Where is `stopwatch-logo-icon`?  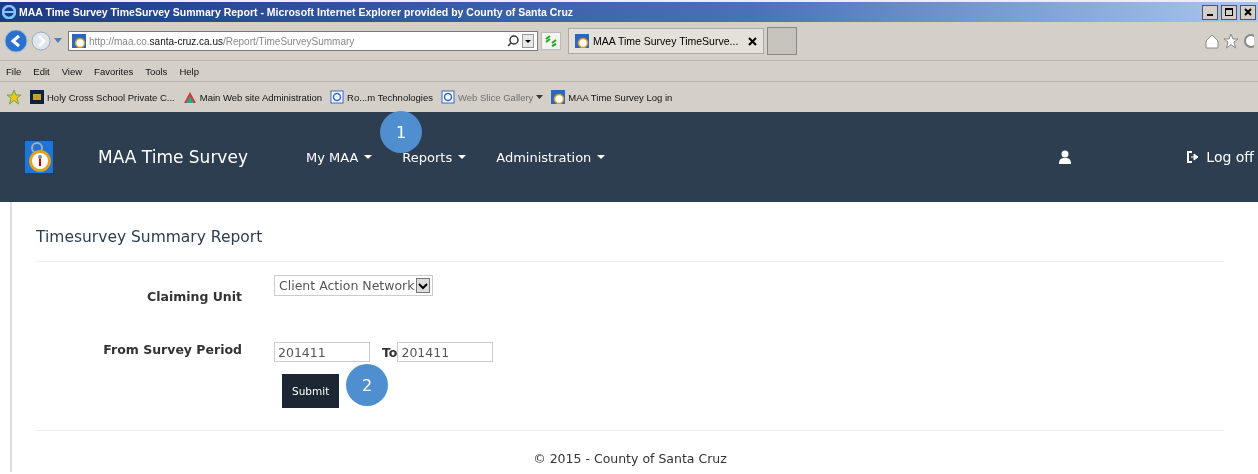
stopwatch-logo-icon is located at coordinates (39, 157).